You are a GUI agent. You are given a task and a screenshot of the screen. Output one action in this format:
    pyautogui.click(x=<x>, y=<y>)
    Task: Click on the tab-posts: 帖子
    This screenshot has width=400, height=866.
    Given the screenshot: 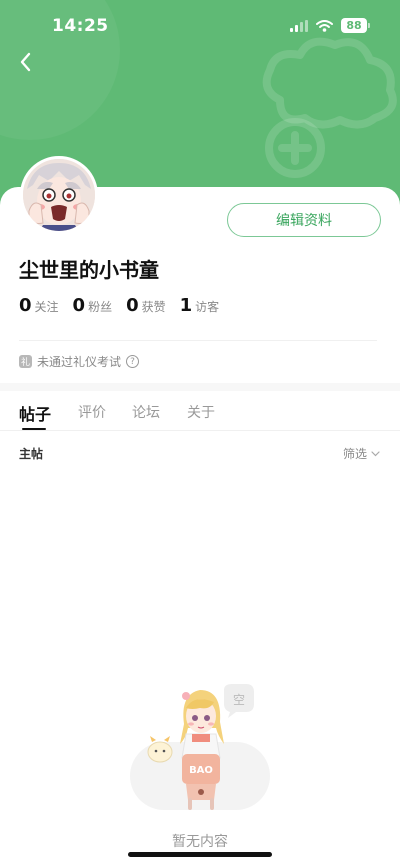 What is the action you would take?
    pyautogui.click(x=35, y=413)
    